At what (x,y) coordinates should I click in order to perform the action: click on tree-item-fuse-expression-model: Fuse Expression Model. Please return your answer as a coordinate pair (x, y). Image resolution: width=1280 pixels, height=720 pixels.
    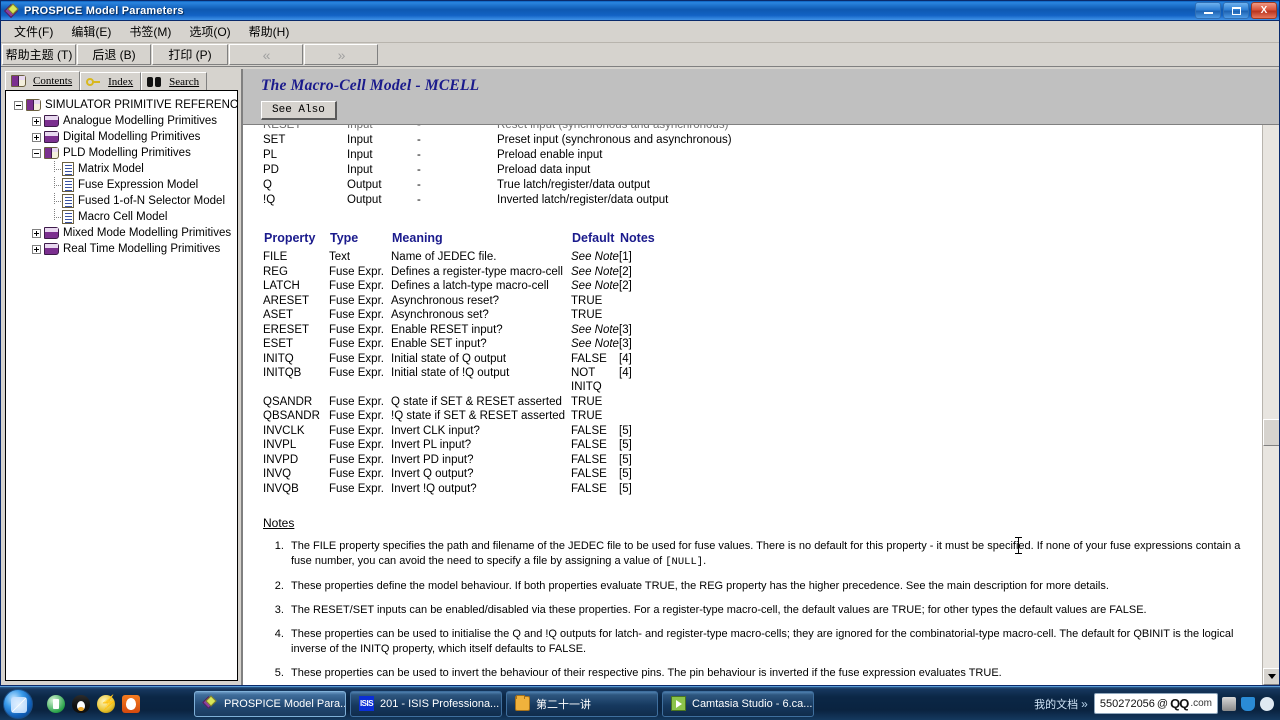
    Looking at the image, I should click on (121, 184).